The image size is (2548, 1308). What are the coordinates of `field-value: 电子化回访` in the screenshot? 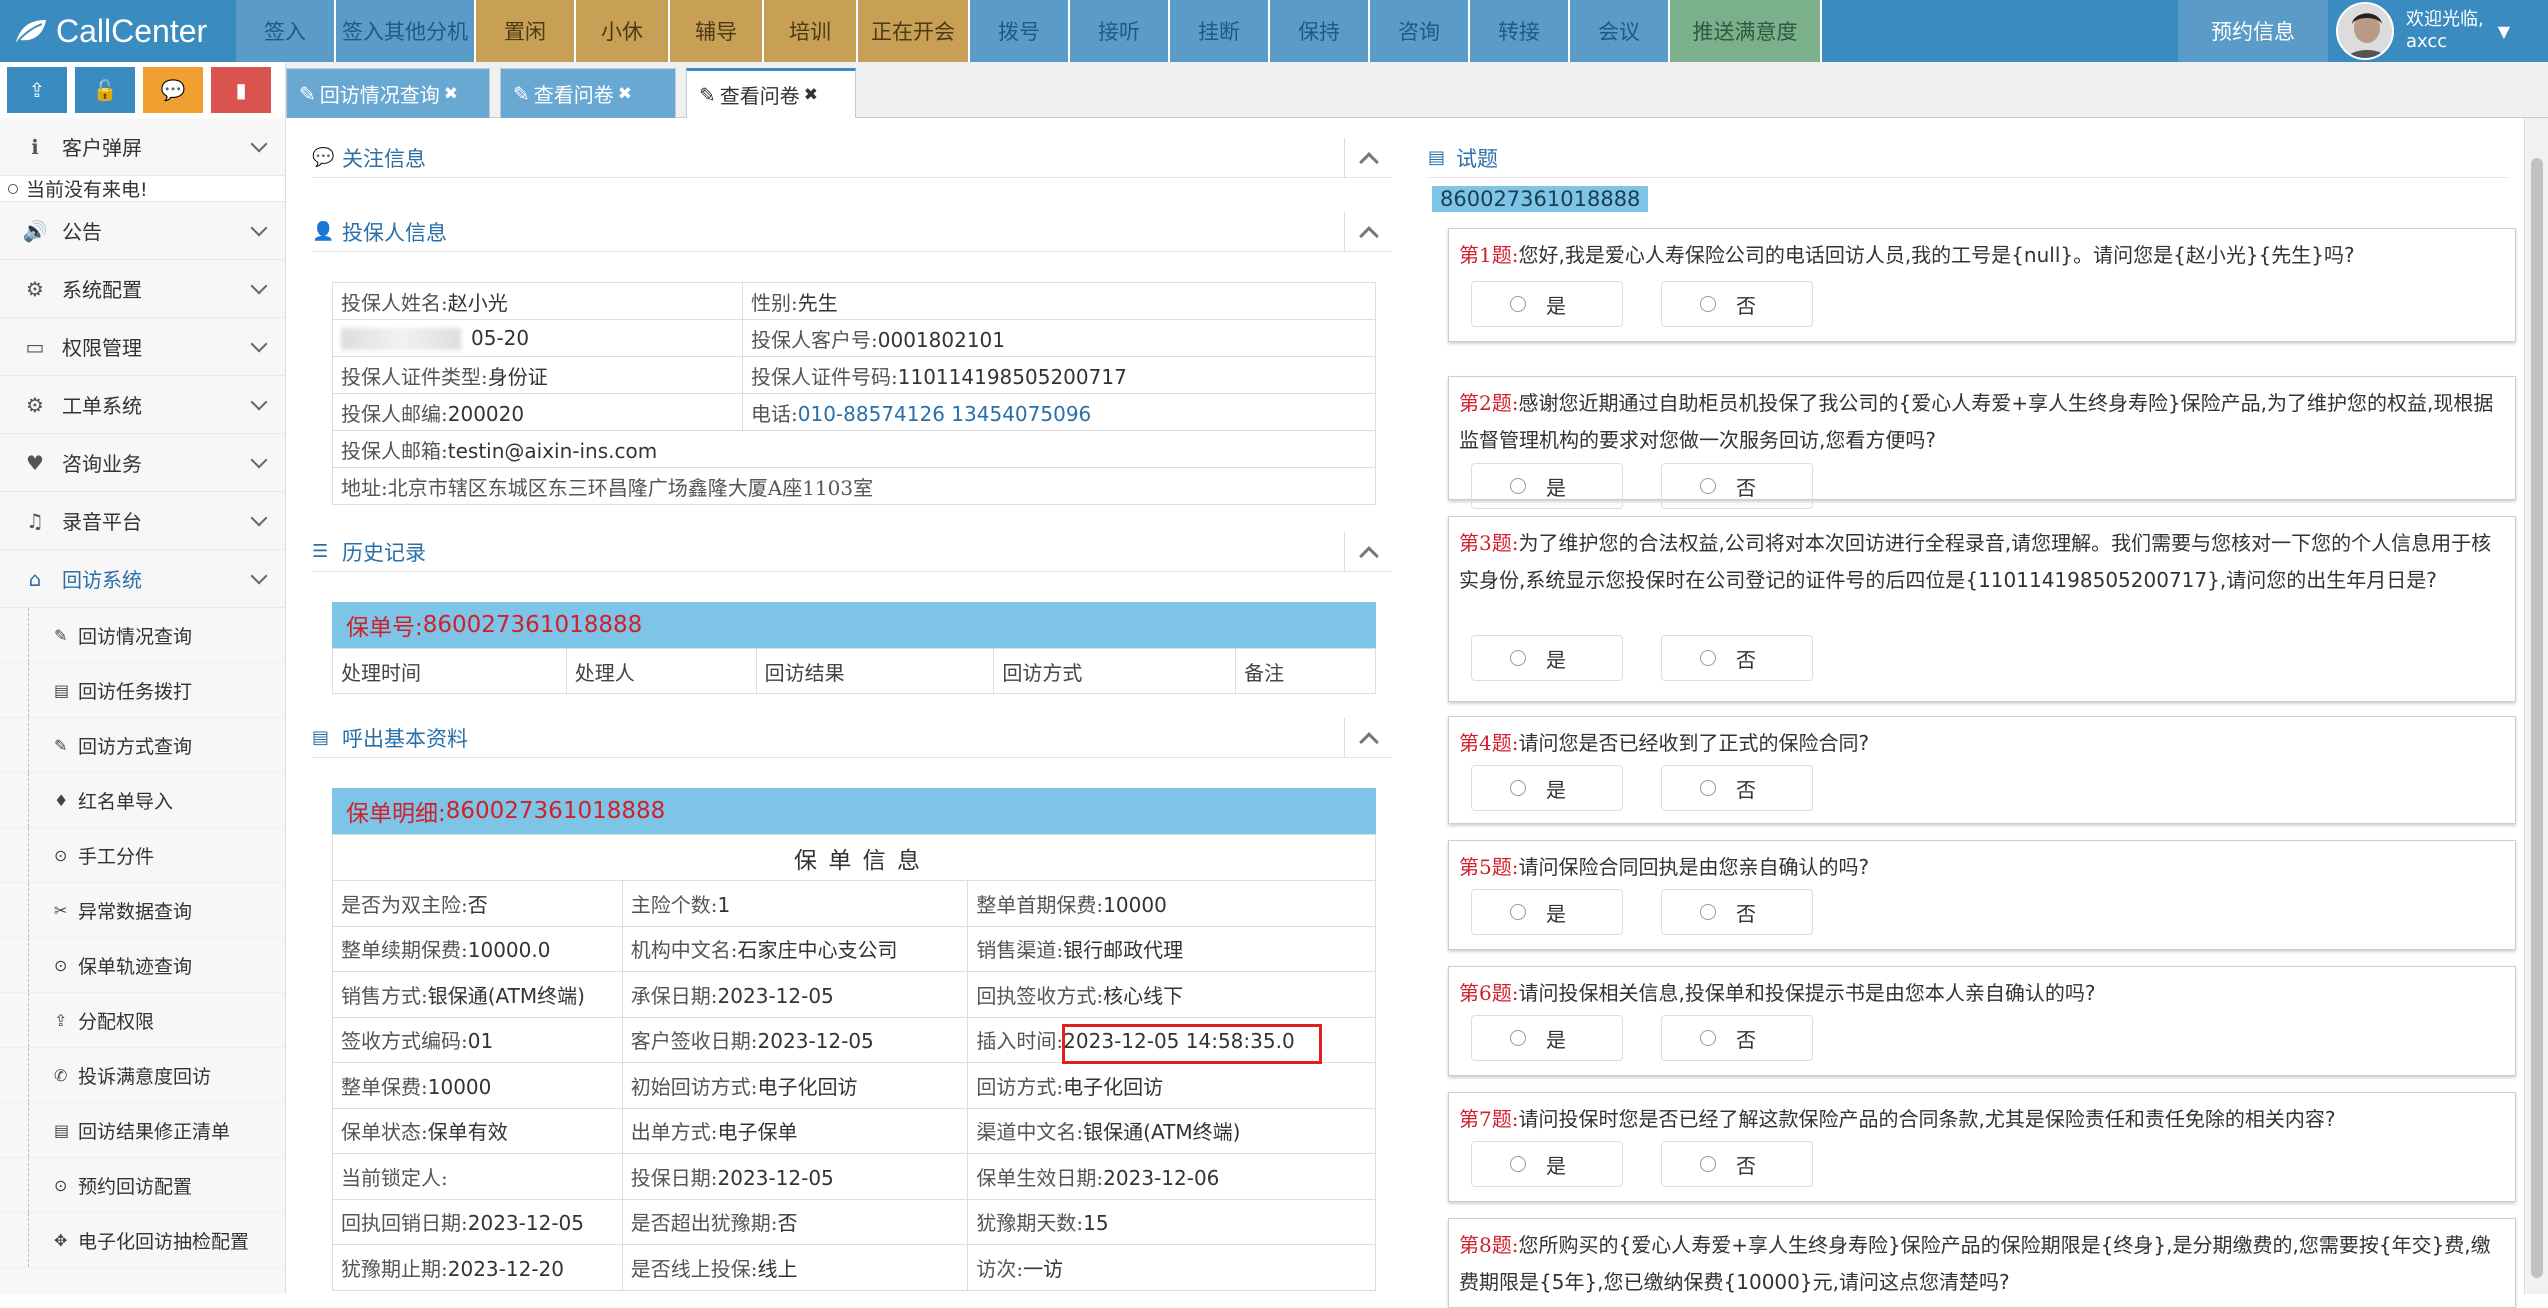 It's located at (807, 1086).